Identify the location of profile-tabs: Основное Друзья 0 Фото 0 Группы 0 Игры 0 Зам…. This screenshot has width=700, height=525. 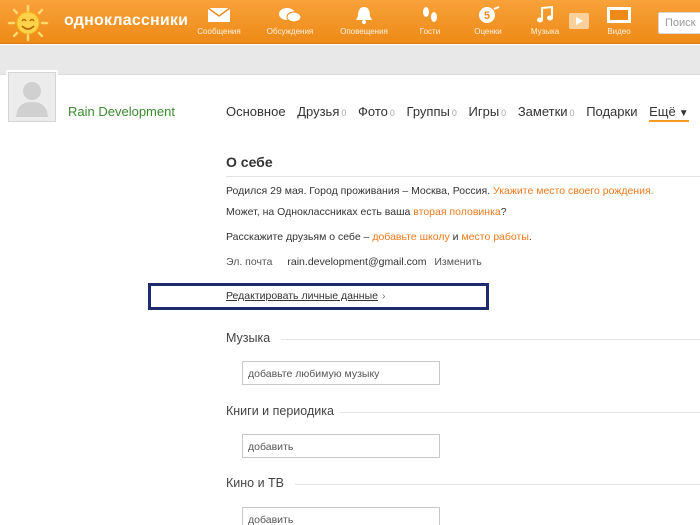
(461, 113).